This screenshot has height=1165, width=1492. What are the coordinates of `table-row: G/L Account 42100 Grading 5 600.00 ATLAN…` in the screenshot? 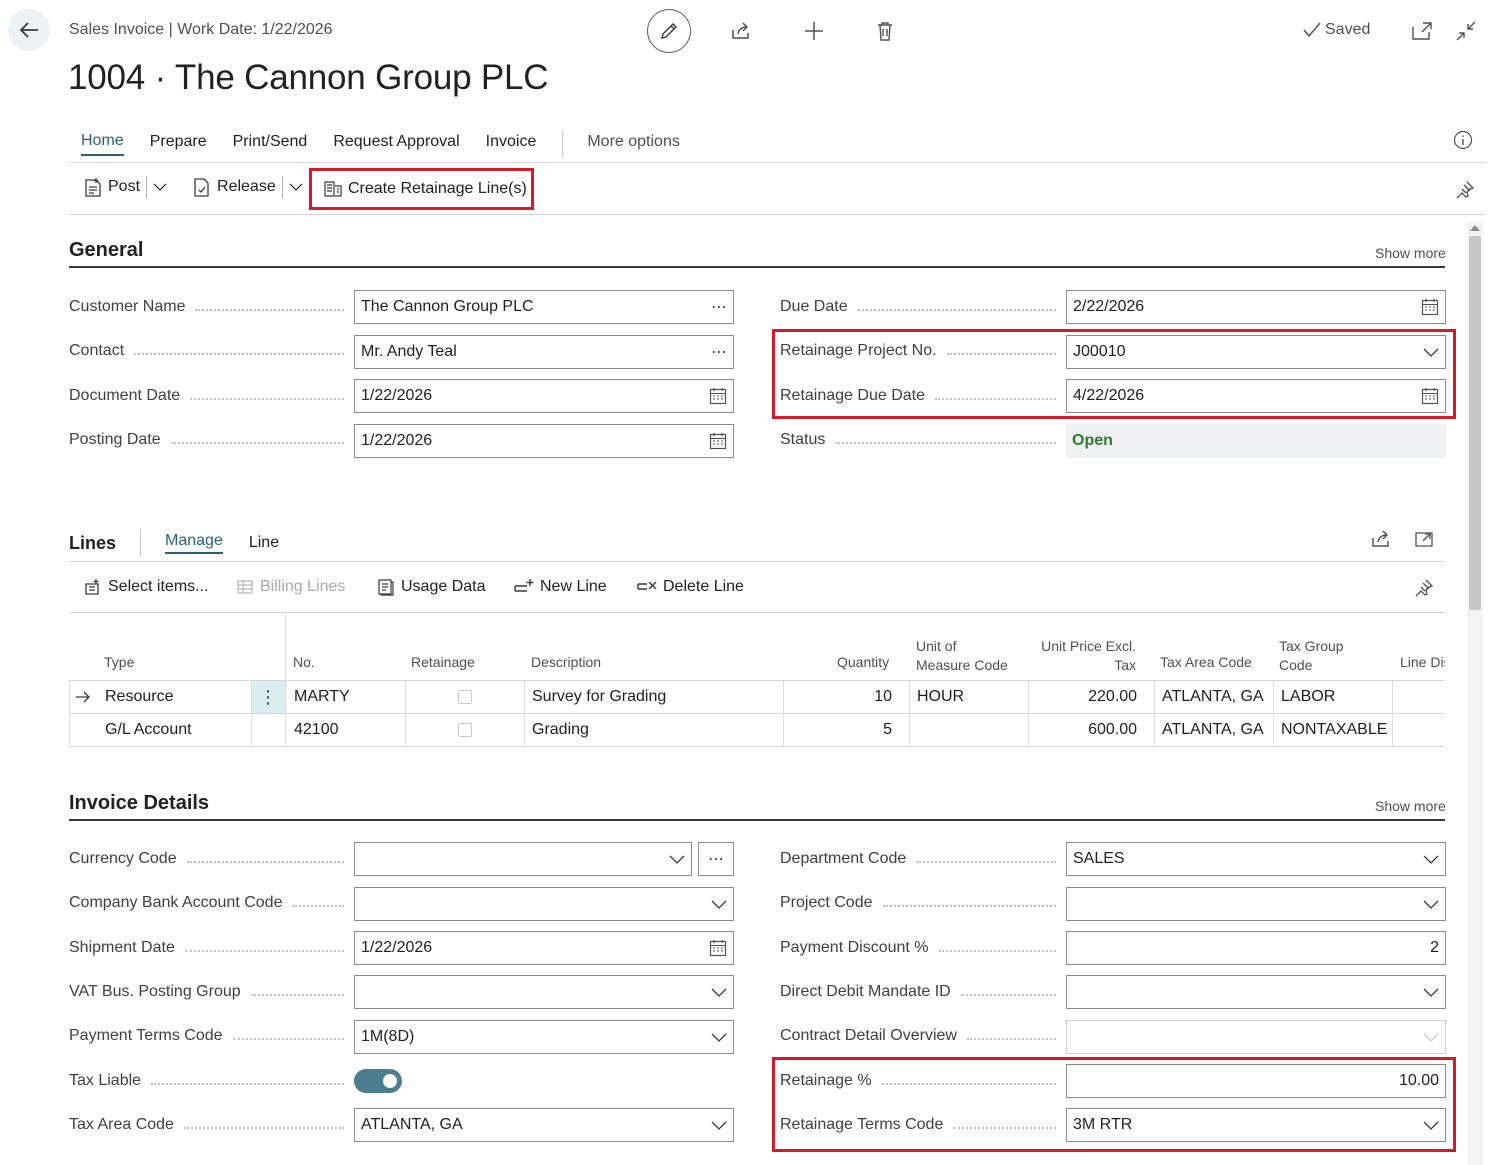 It's located at (757, 730).